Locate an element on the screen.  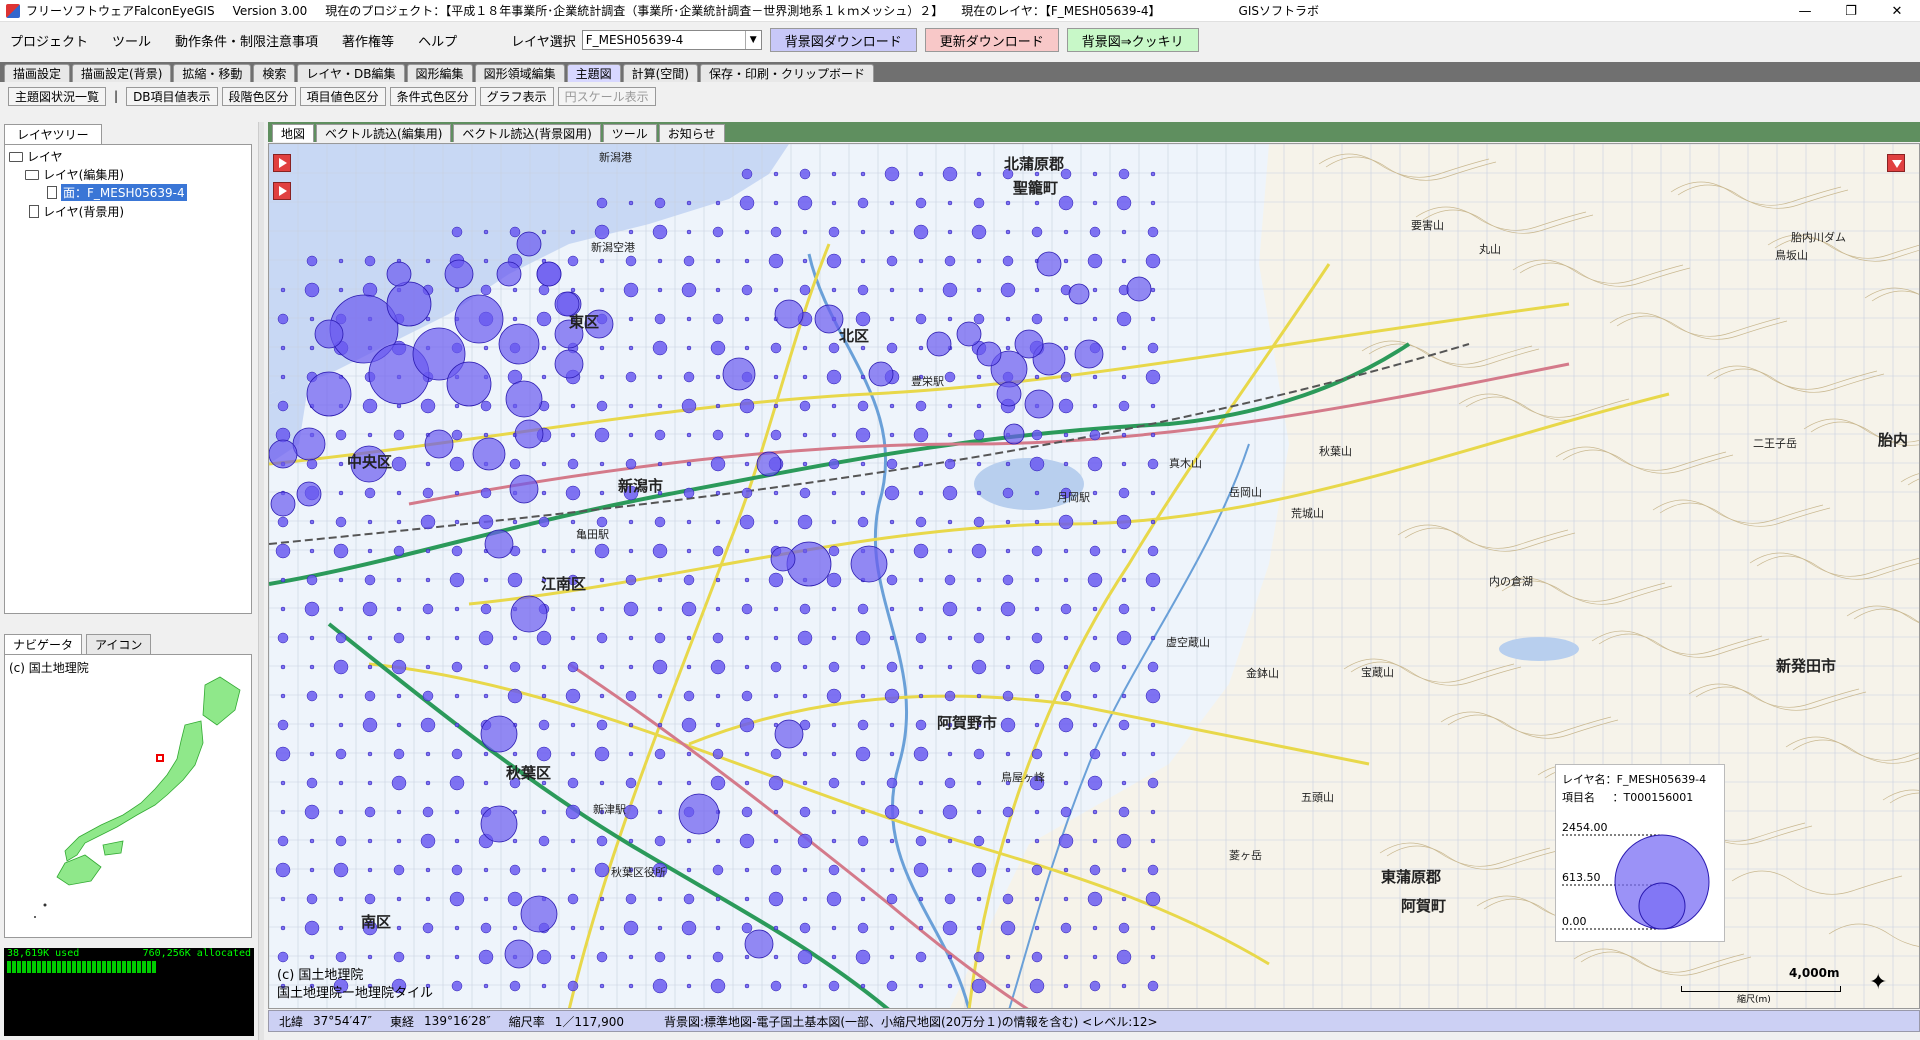
tree-root: レイヤ is located at coordinates (36, 156).